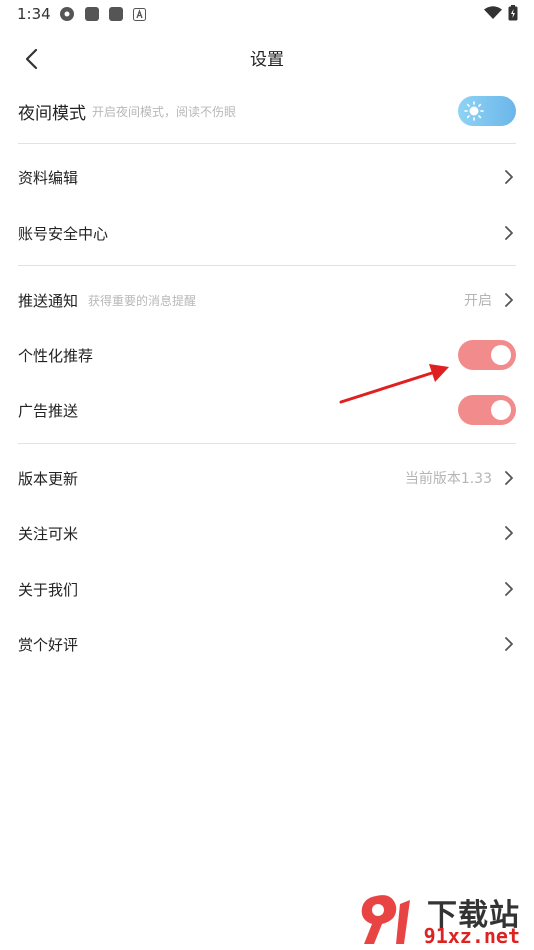 Image resolution: width=534 pixels, height=950 pixels. Describe the element at coordinates (394, 384) in the screenshot. I see `annotation-arrow-icon` at that location.